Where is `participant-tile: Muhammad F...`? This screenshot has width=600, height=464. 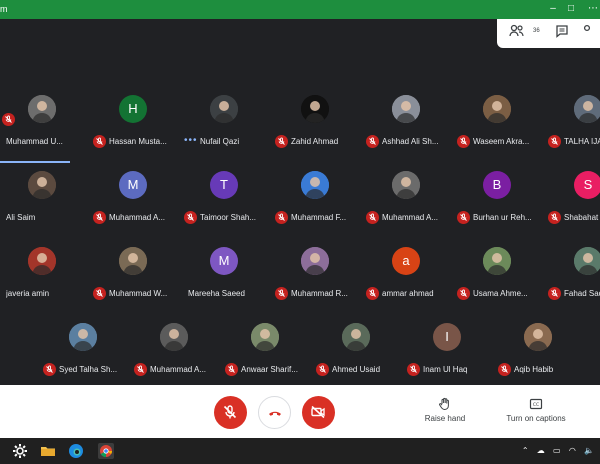
participant-tile: Muhammad F... is located at coordinates (318, 201).